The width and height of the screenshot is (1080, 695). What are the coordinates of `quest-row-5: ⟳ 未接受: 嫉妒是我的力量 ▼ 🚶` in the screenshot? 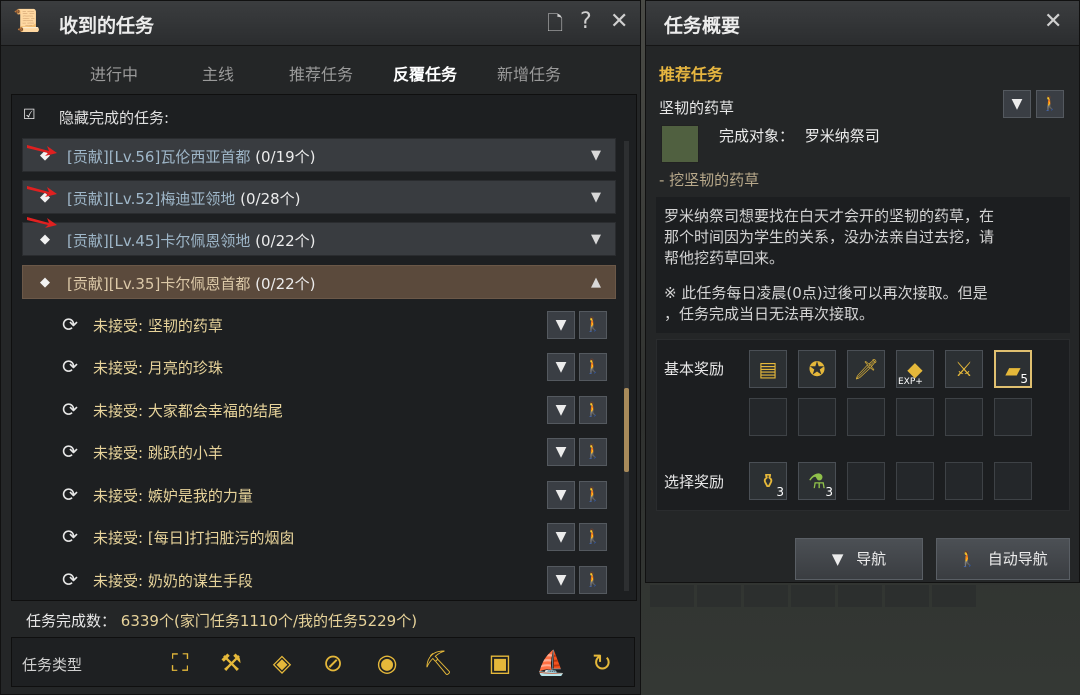 It's located at (319, 495).